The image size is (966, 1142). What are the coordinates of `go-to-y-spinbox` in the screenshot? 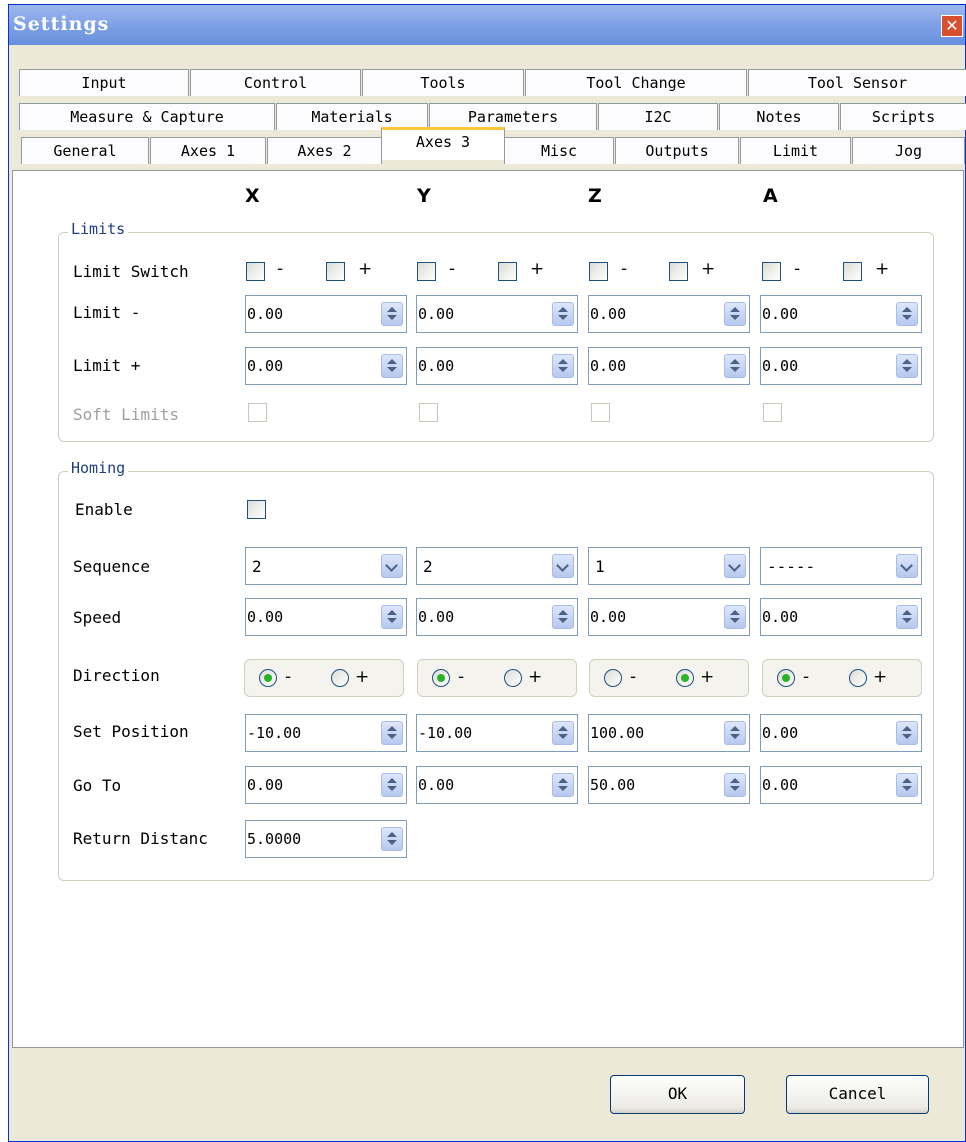 It's located at (497, 785).